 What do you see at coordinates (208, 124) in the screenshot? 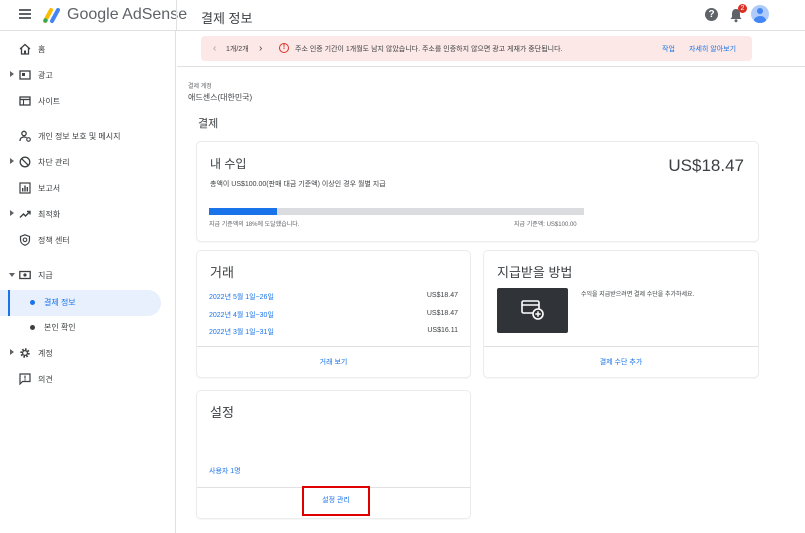
I see `section-title: 결제` at bounding box center [208, 124].